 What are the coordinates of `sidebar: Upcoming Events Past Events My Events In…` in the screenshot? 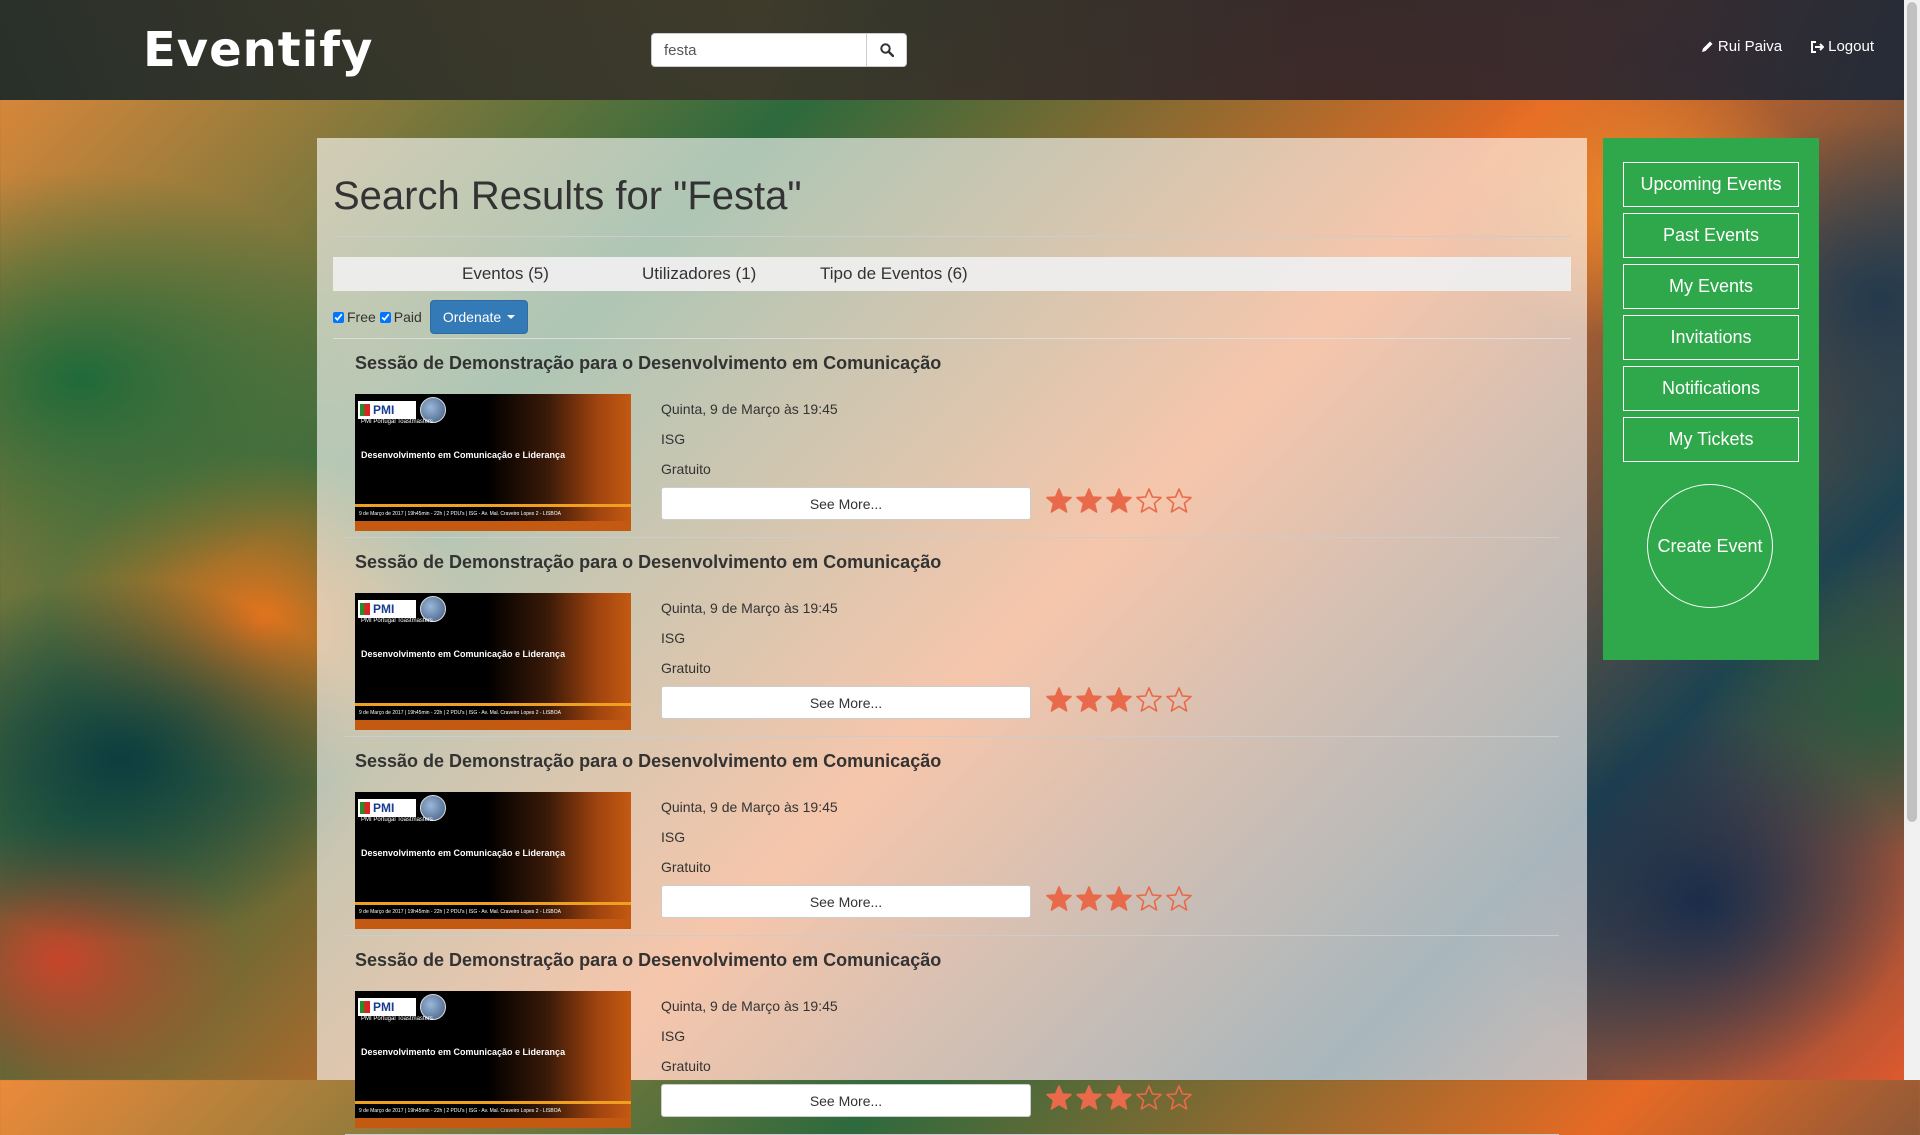 It's located at (1711, 399).